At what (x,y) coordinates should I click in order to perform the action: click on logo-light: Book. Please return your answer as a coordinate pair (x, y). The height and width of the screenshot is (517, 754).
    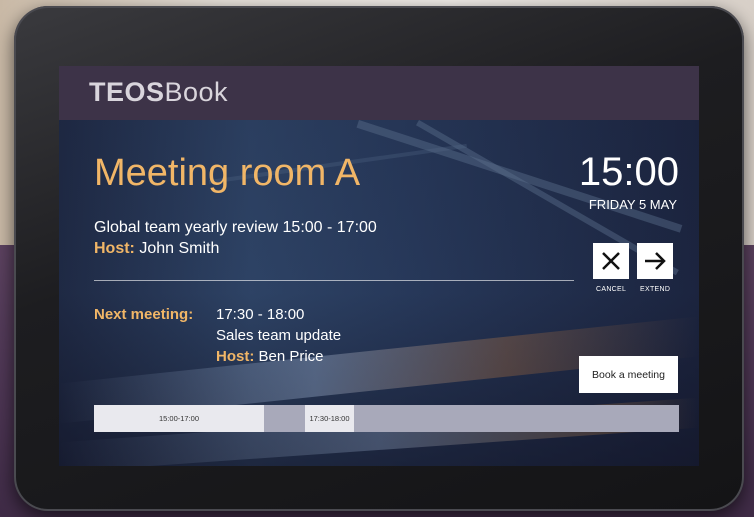
    Looking at the image, I should click on (196, 92).